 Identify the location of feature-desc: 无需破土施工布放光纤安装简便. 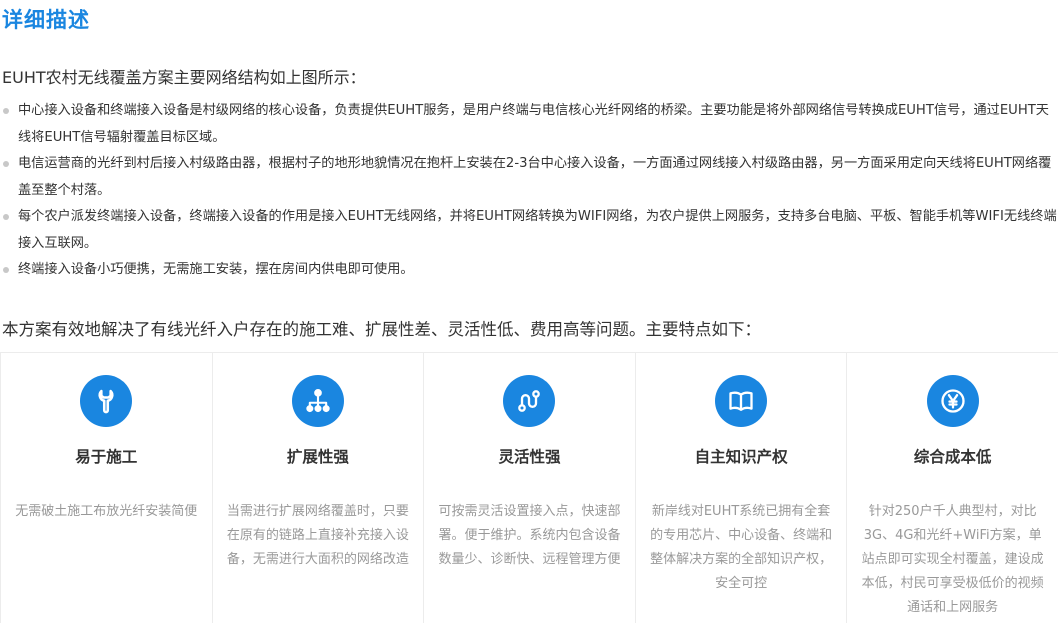
(106, 511).